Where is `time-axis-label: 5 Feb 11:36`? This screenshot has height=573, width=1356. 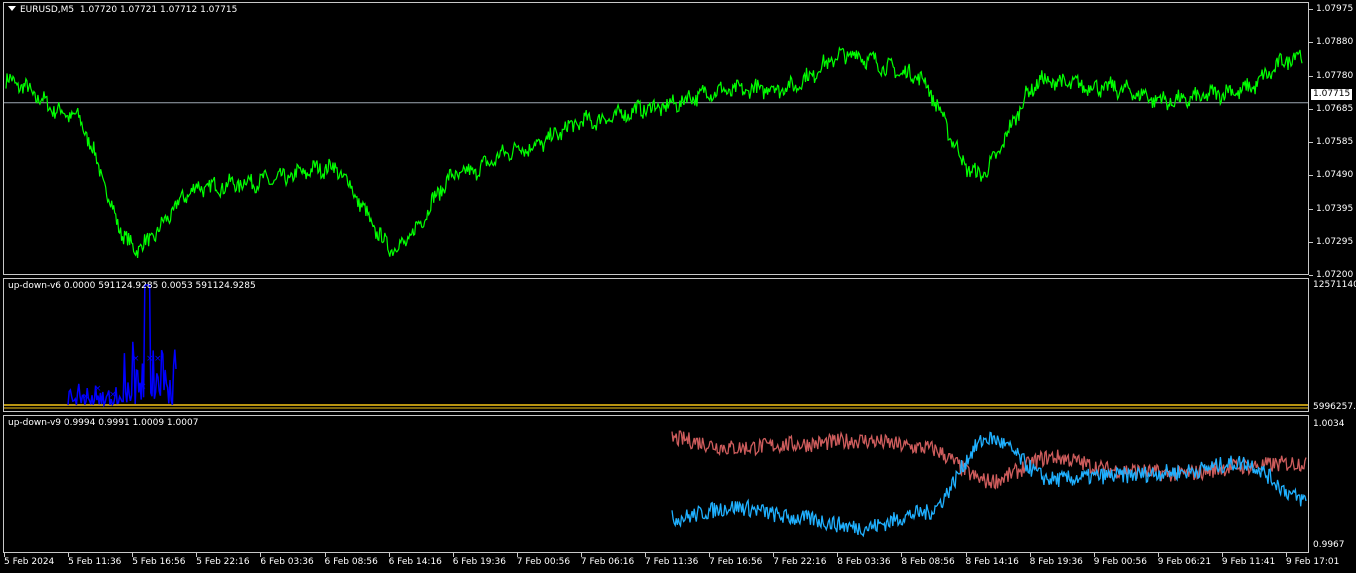 time-axis-label: 5 Feb 11:36 is located at coordinates (95, 562).